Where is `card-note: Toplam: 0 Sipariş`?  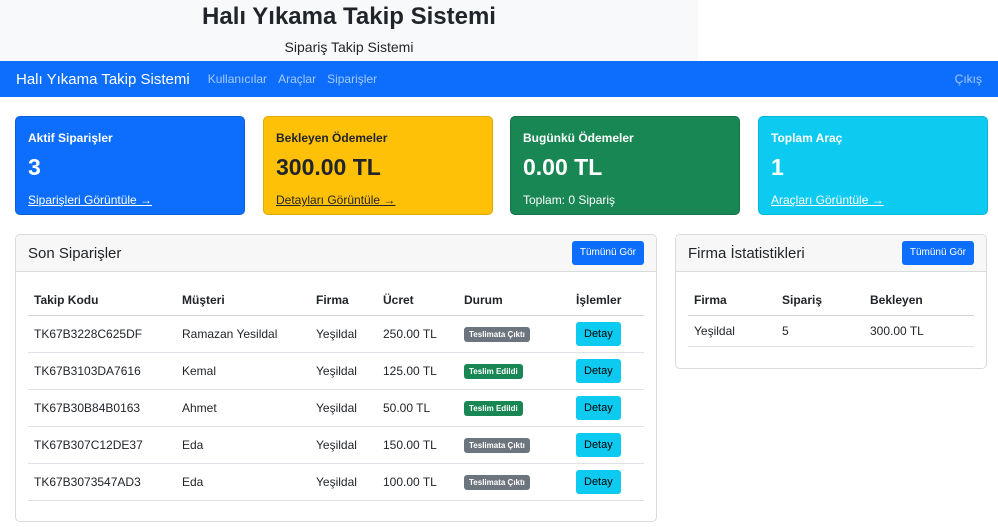
card-note: Toplam: 0 Sipariş is located at coordinates (569, 200).